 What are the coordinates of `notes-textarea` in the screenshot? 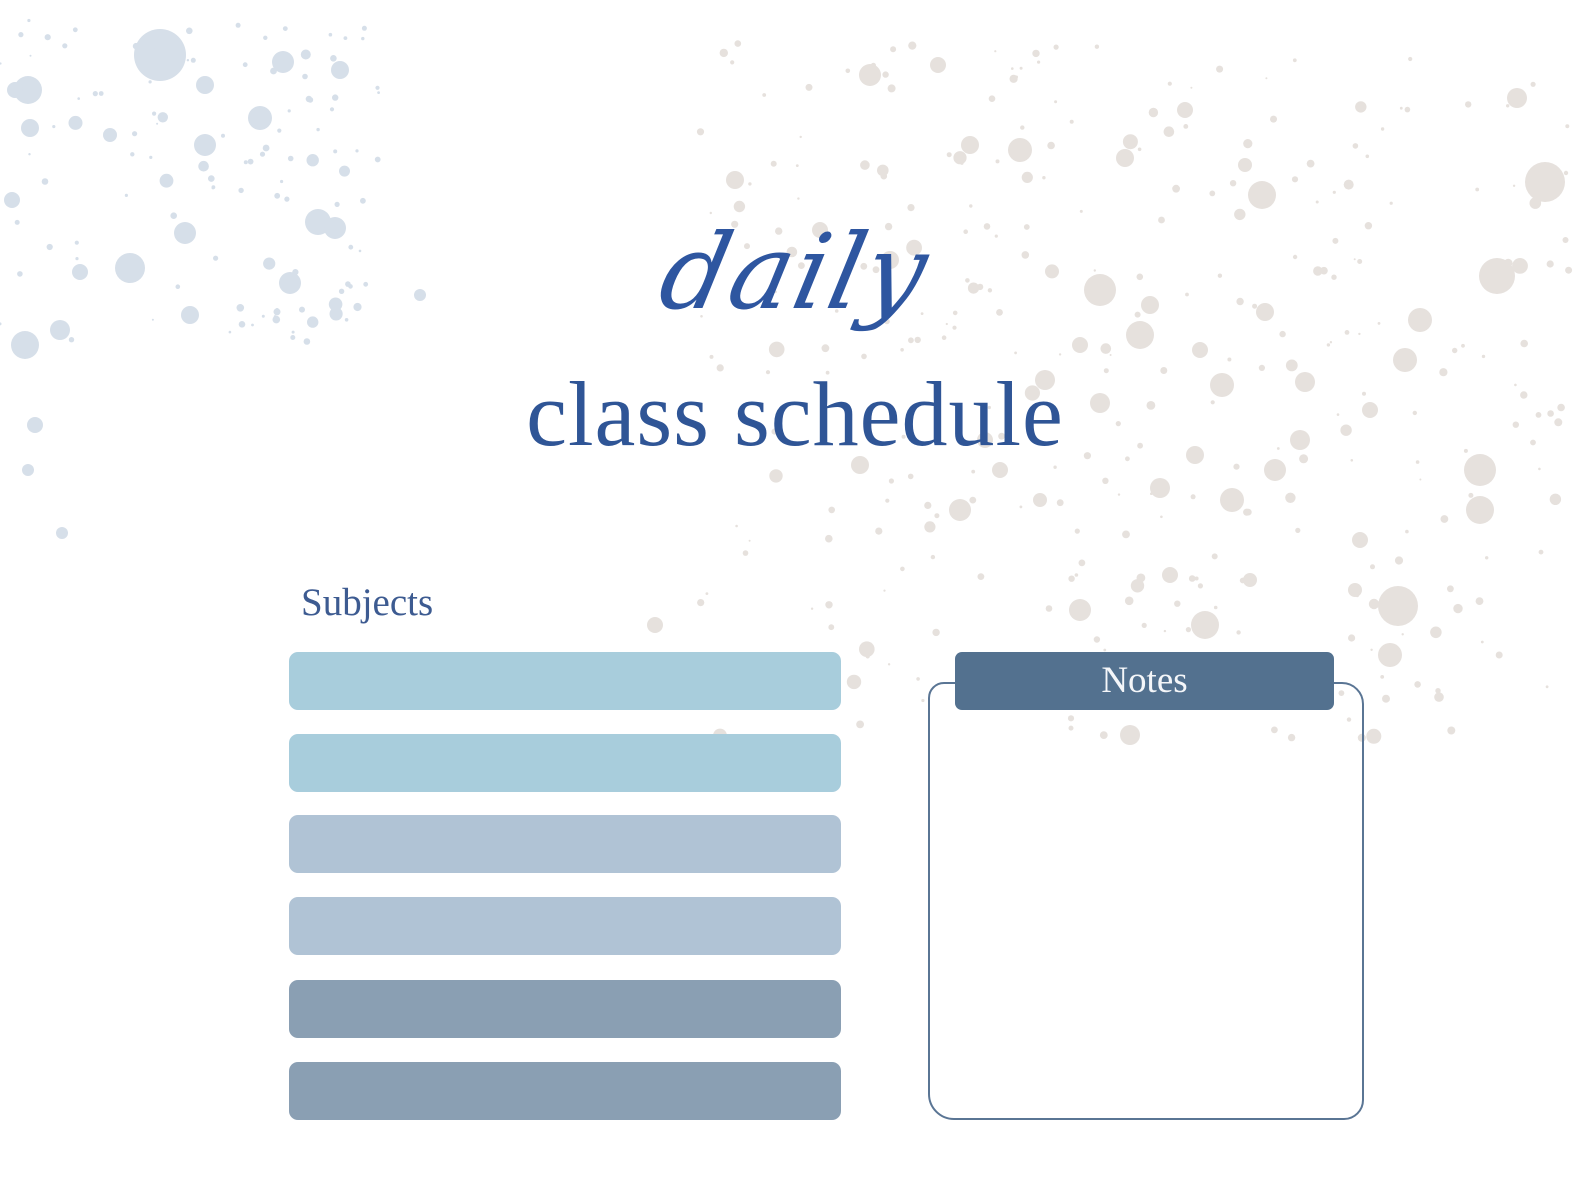 It's located at (1148, 916).